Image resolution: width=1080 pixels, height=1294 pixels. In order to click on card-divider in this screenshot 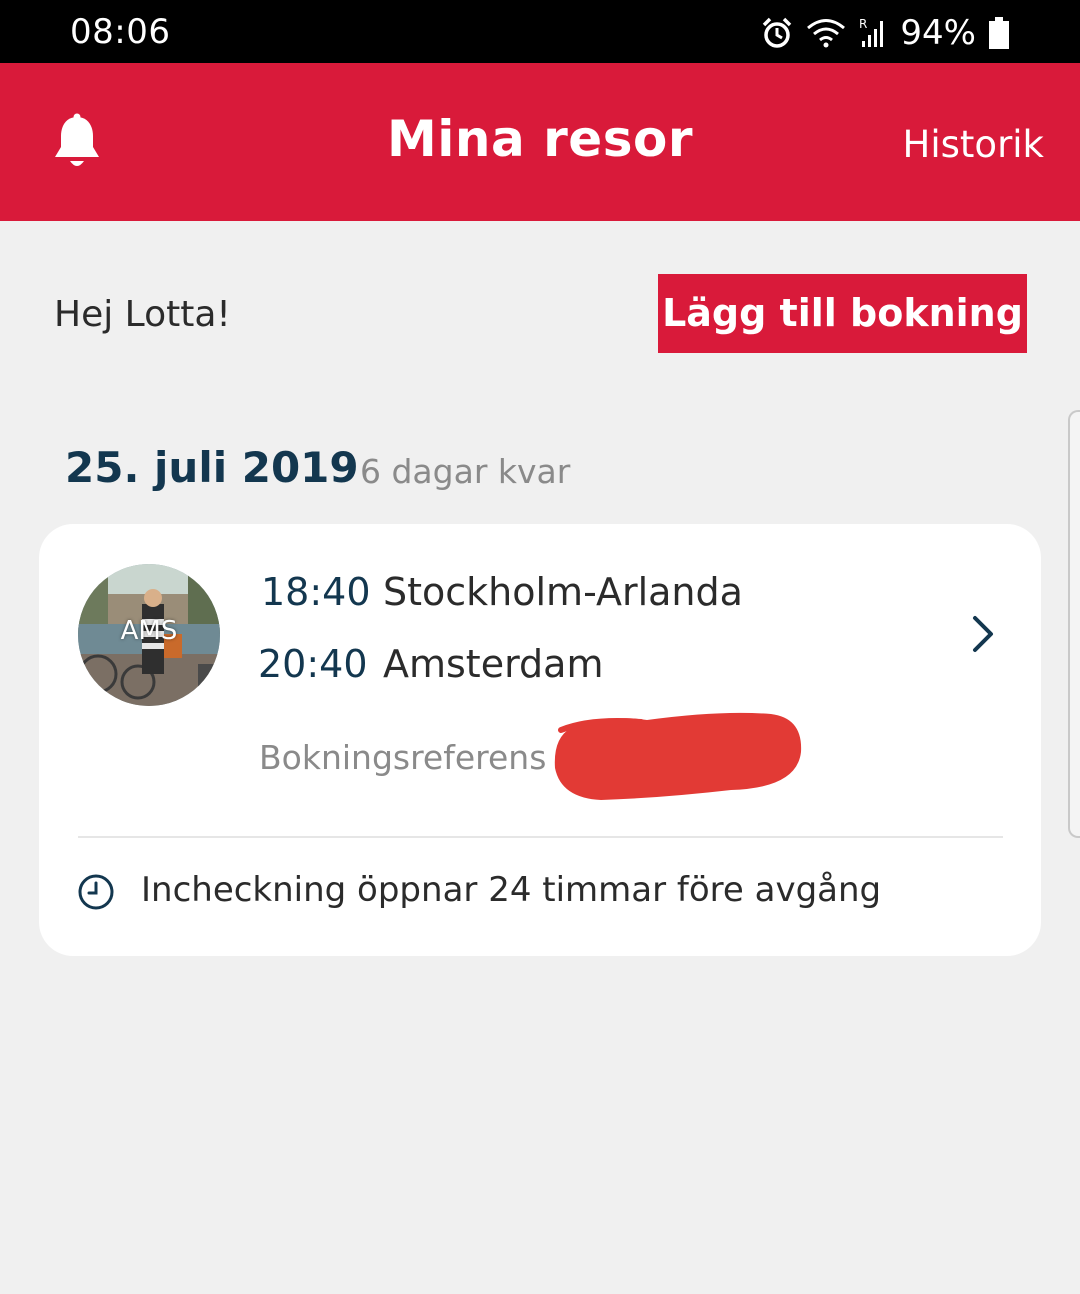, I will do `click(540, 837)`.